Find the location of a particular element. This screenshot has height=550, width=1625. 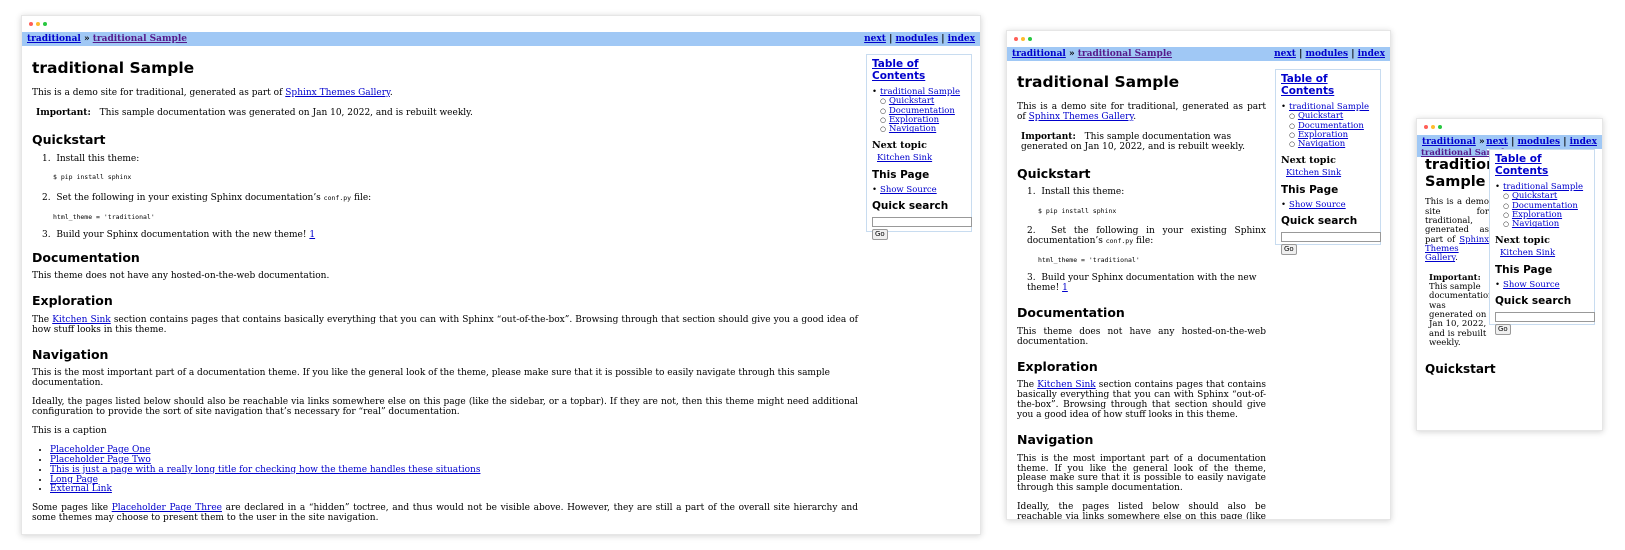

toctree-link: Placeholder Page One is located at coordinates (100, 450).